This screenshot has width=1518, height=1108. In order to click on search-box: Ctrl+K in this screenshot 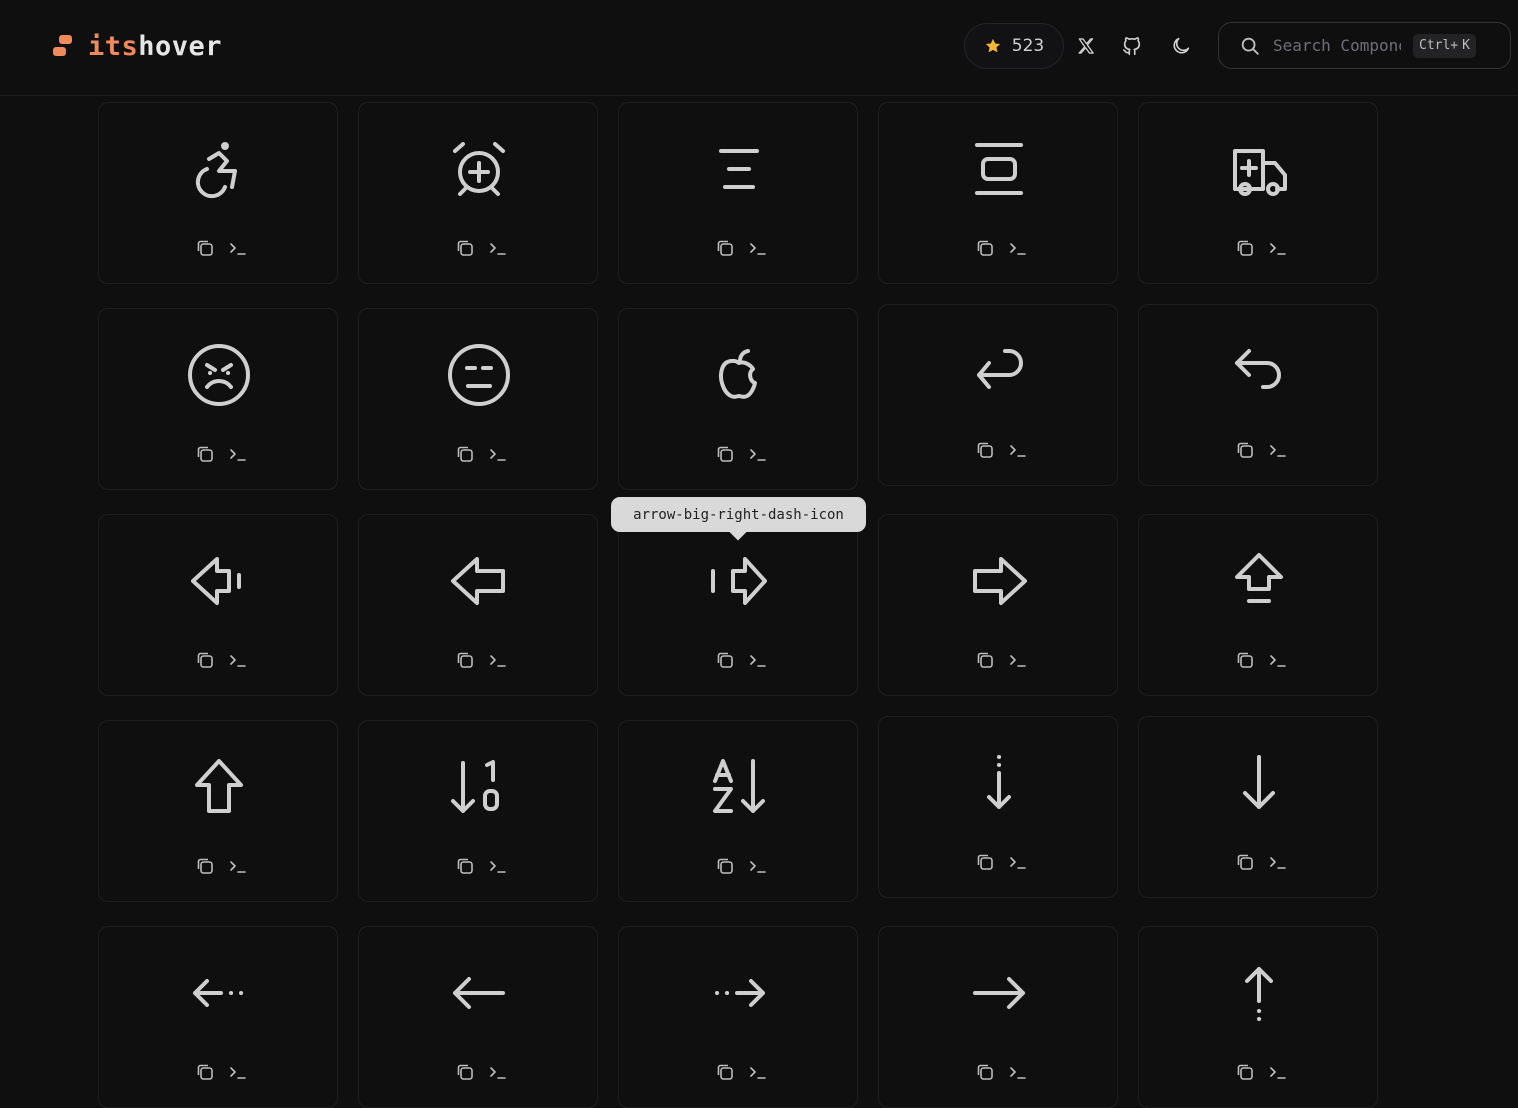, I will do `click(1364, 45)`.